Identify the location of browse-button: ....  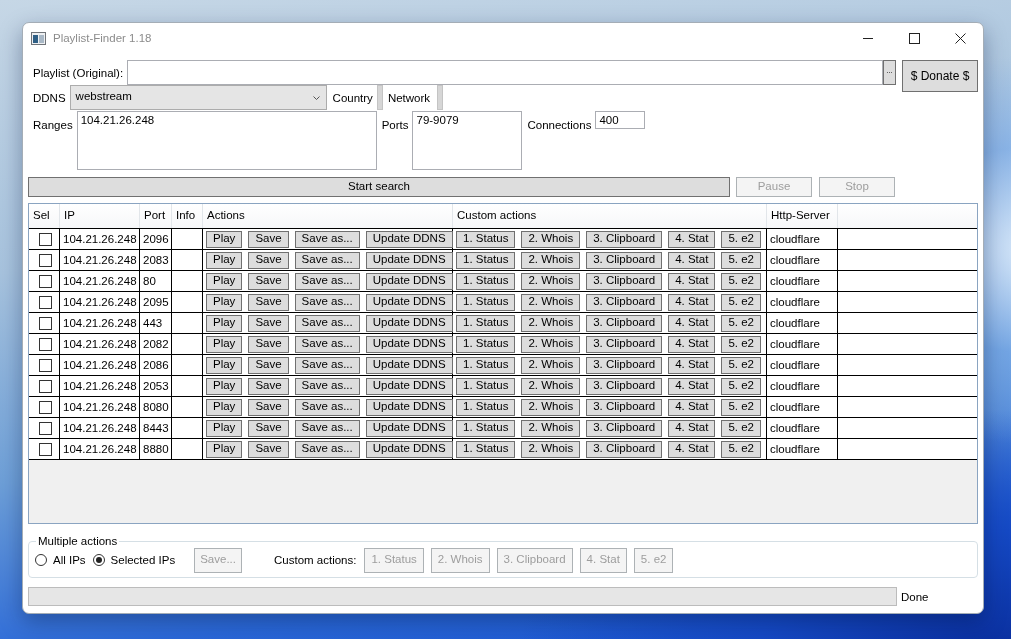
(889, 72).